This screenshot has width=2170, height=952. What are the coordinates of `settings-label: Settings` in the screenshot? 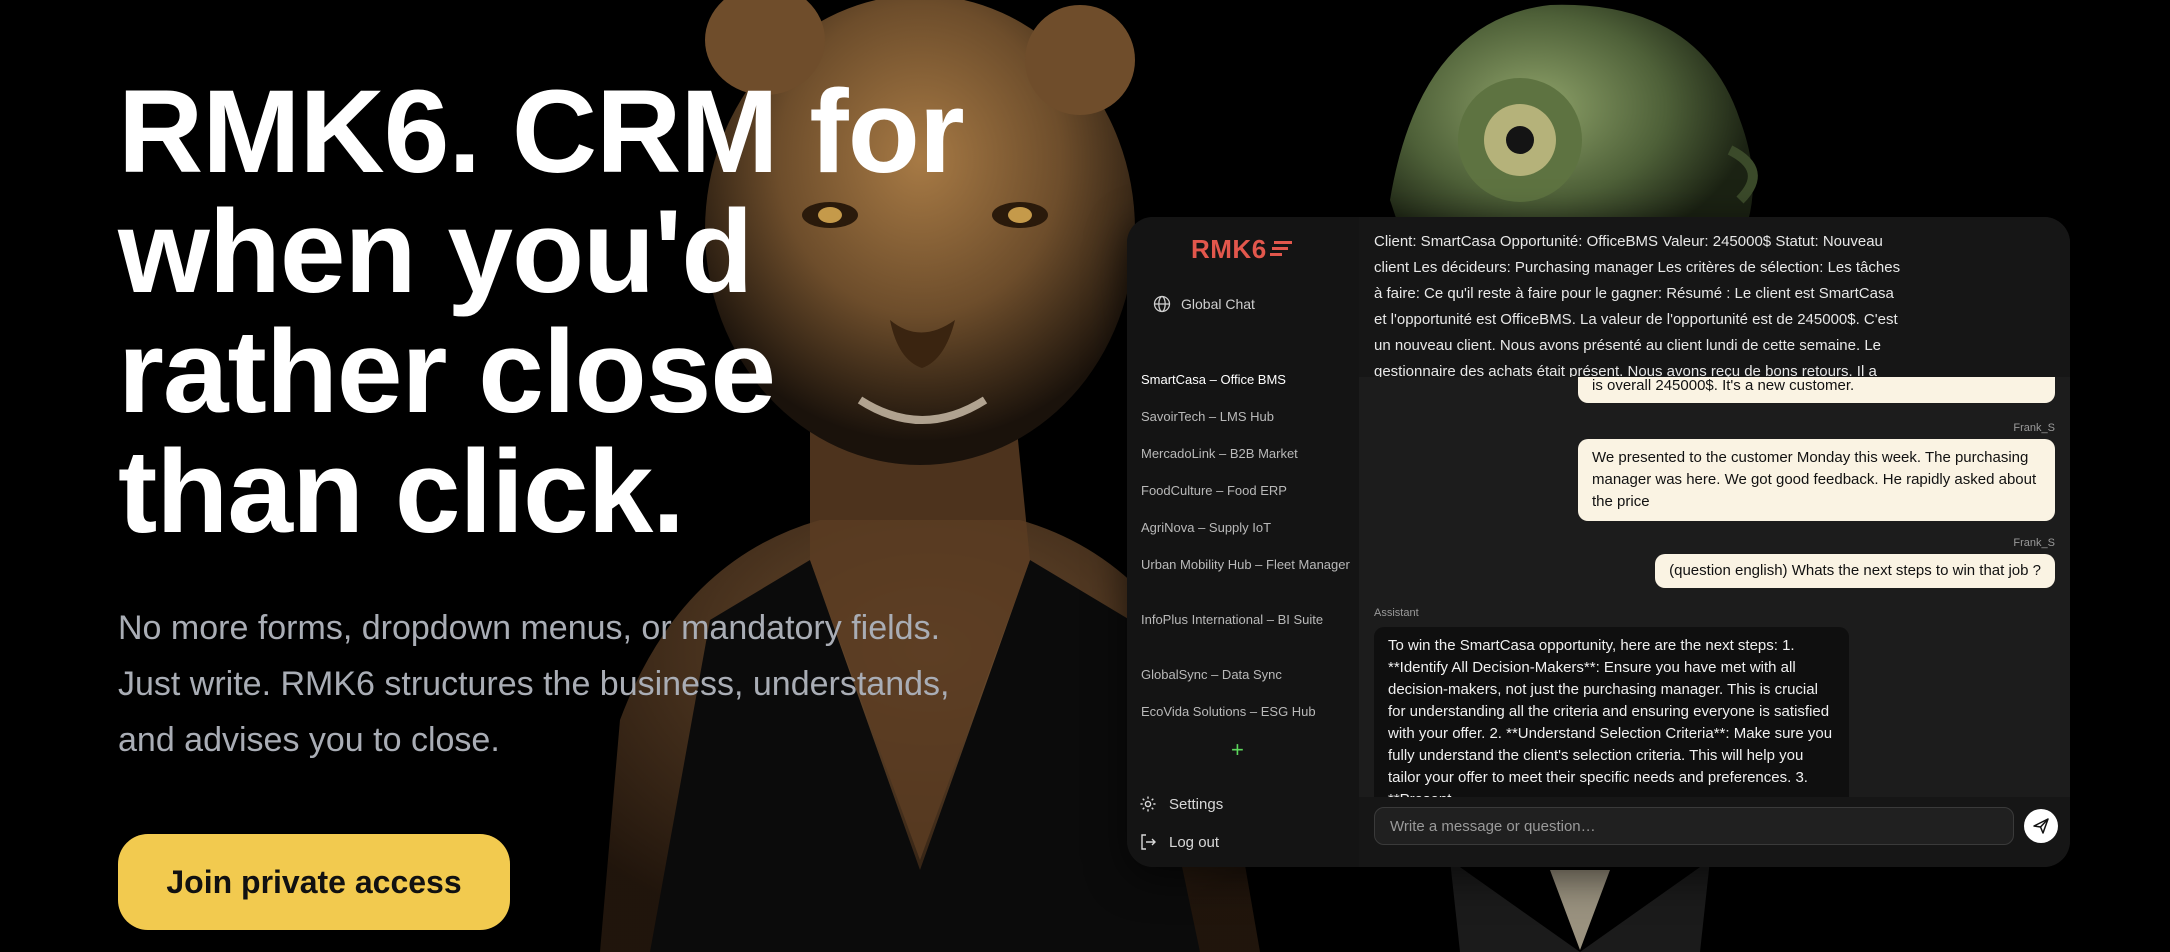 It's located at (1196, 804).